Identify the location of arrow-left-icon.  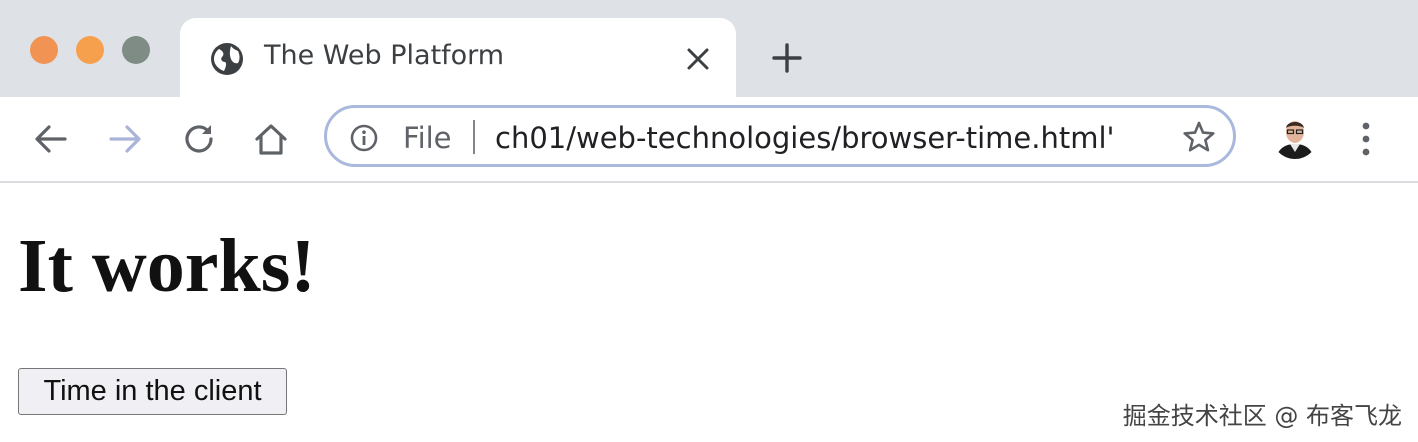
(51, 139).